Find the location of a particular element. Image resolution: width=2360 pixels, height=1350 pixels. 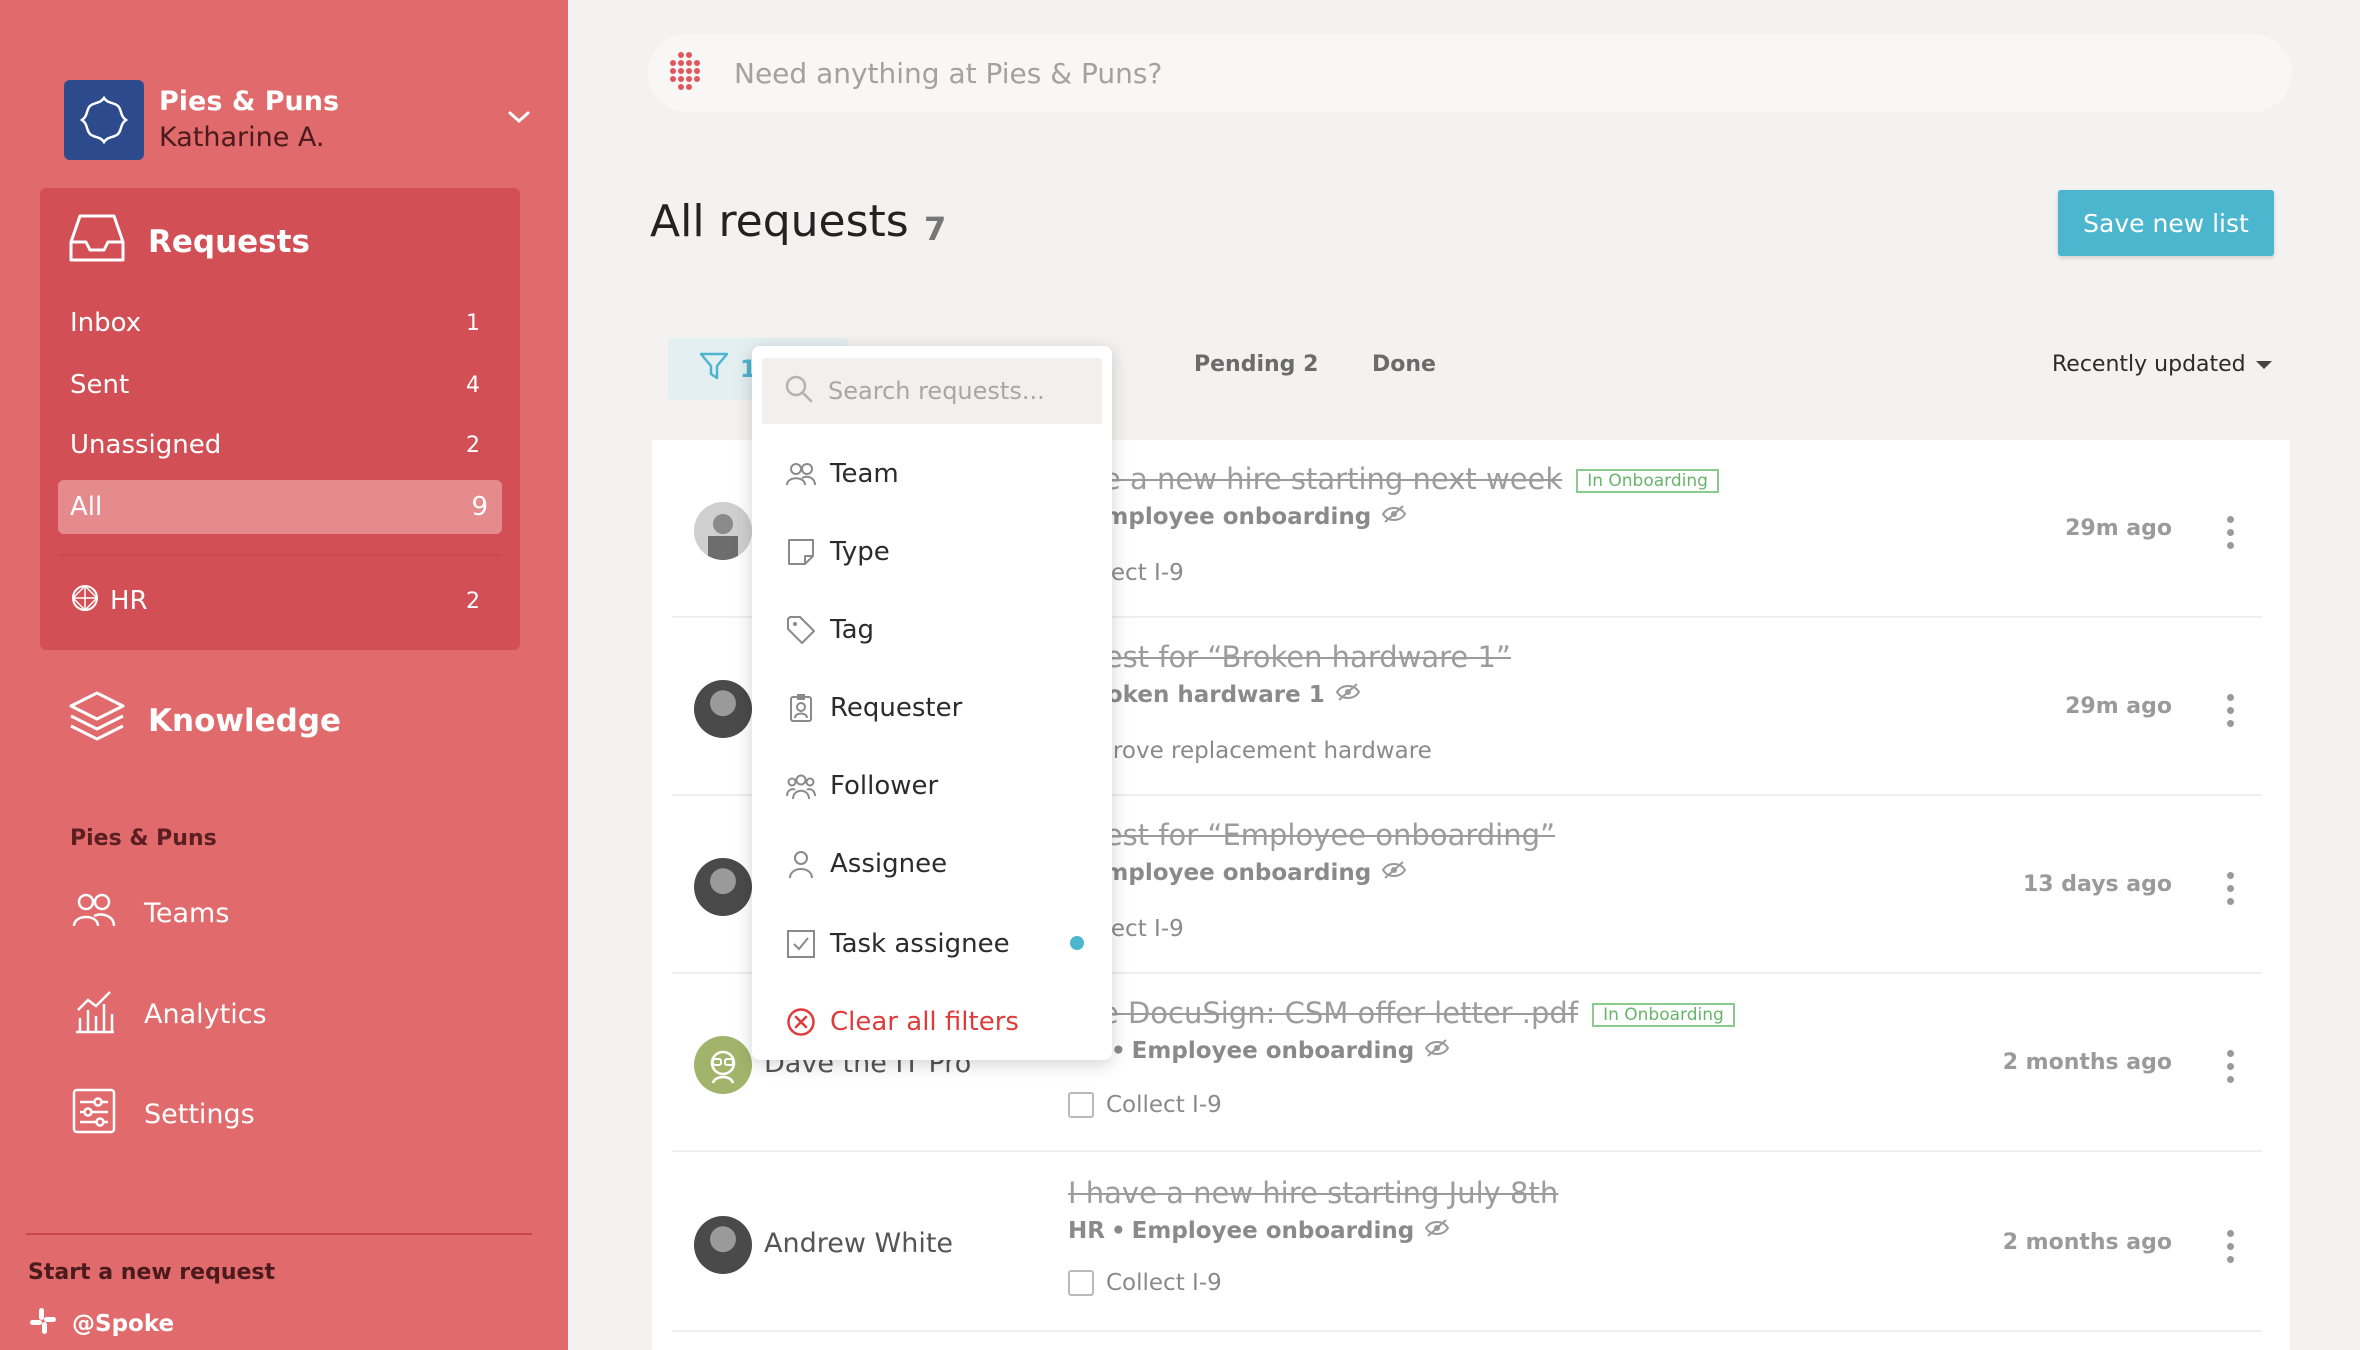

filter-option-label: Type is located at coordinates (860, 552).